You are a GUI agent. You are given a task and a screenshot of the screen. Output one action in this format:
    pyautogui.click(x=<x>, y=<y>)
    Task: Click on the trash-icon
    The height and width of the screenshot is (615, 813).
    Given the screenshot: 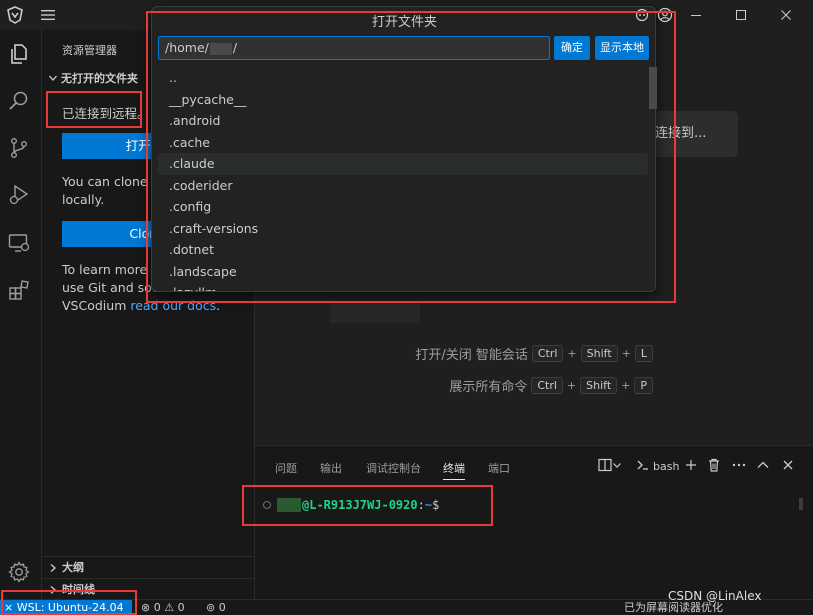 What is the action you would take?
    pyautogui.click(x=714, y=465)
    